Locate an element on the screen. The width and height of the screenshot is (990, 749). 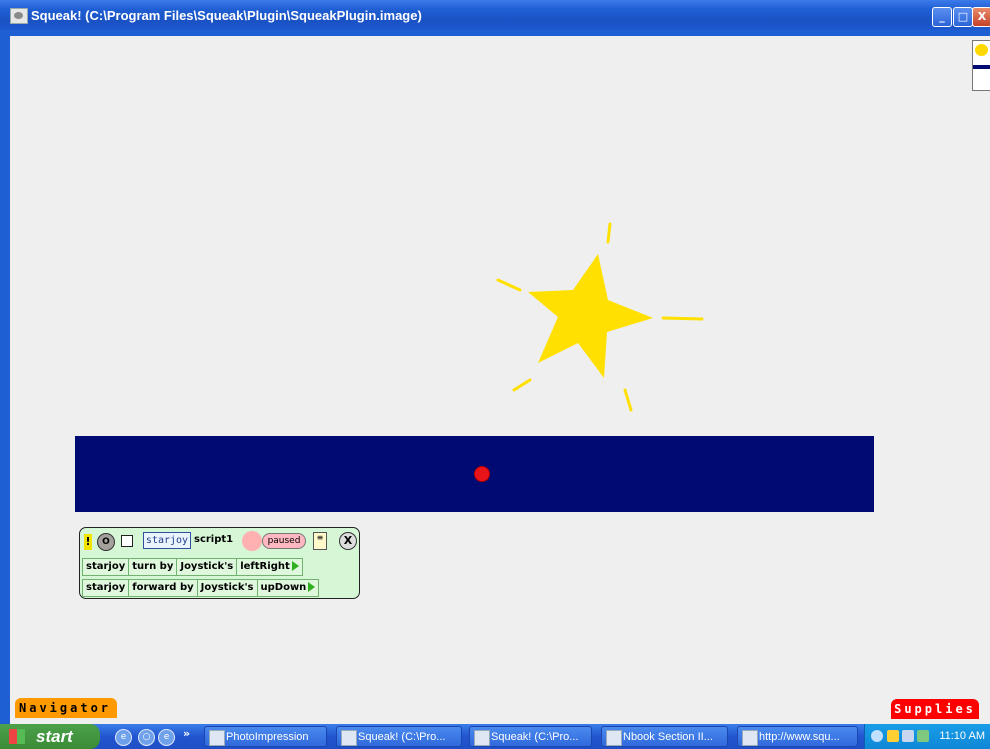
minimize-button: _ is located at coordinates (942, 17).